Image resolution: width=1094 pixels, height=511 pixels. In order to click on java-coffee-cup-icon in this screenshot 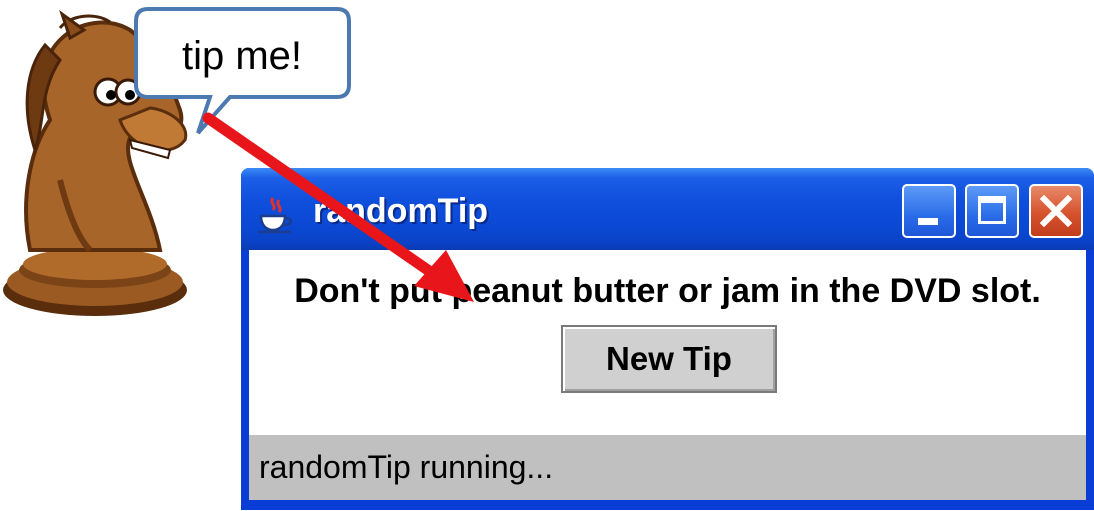, I will do `click(275, 215)`.